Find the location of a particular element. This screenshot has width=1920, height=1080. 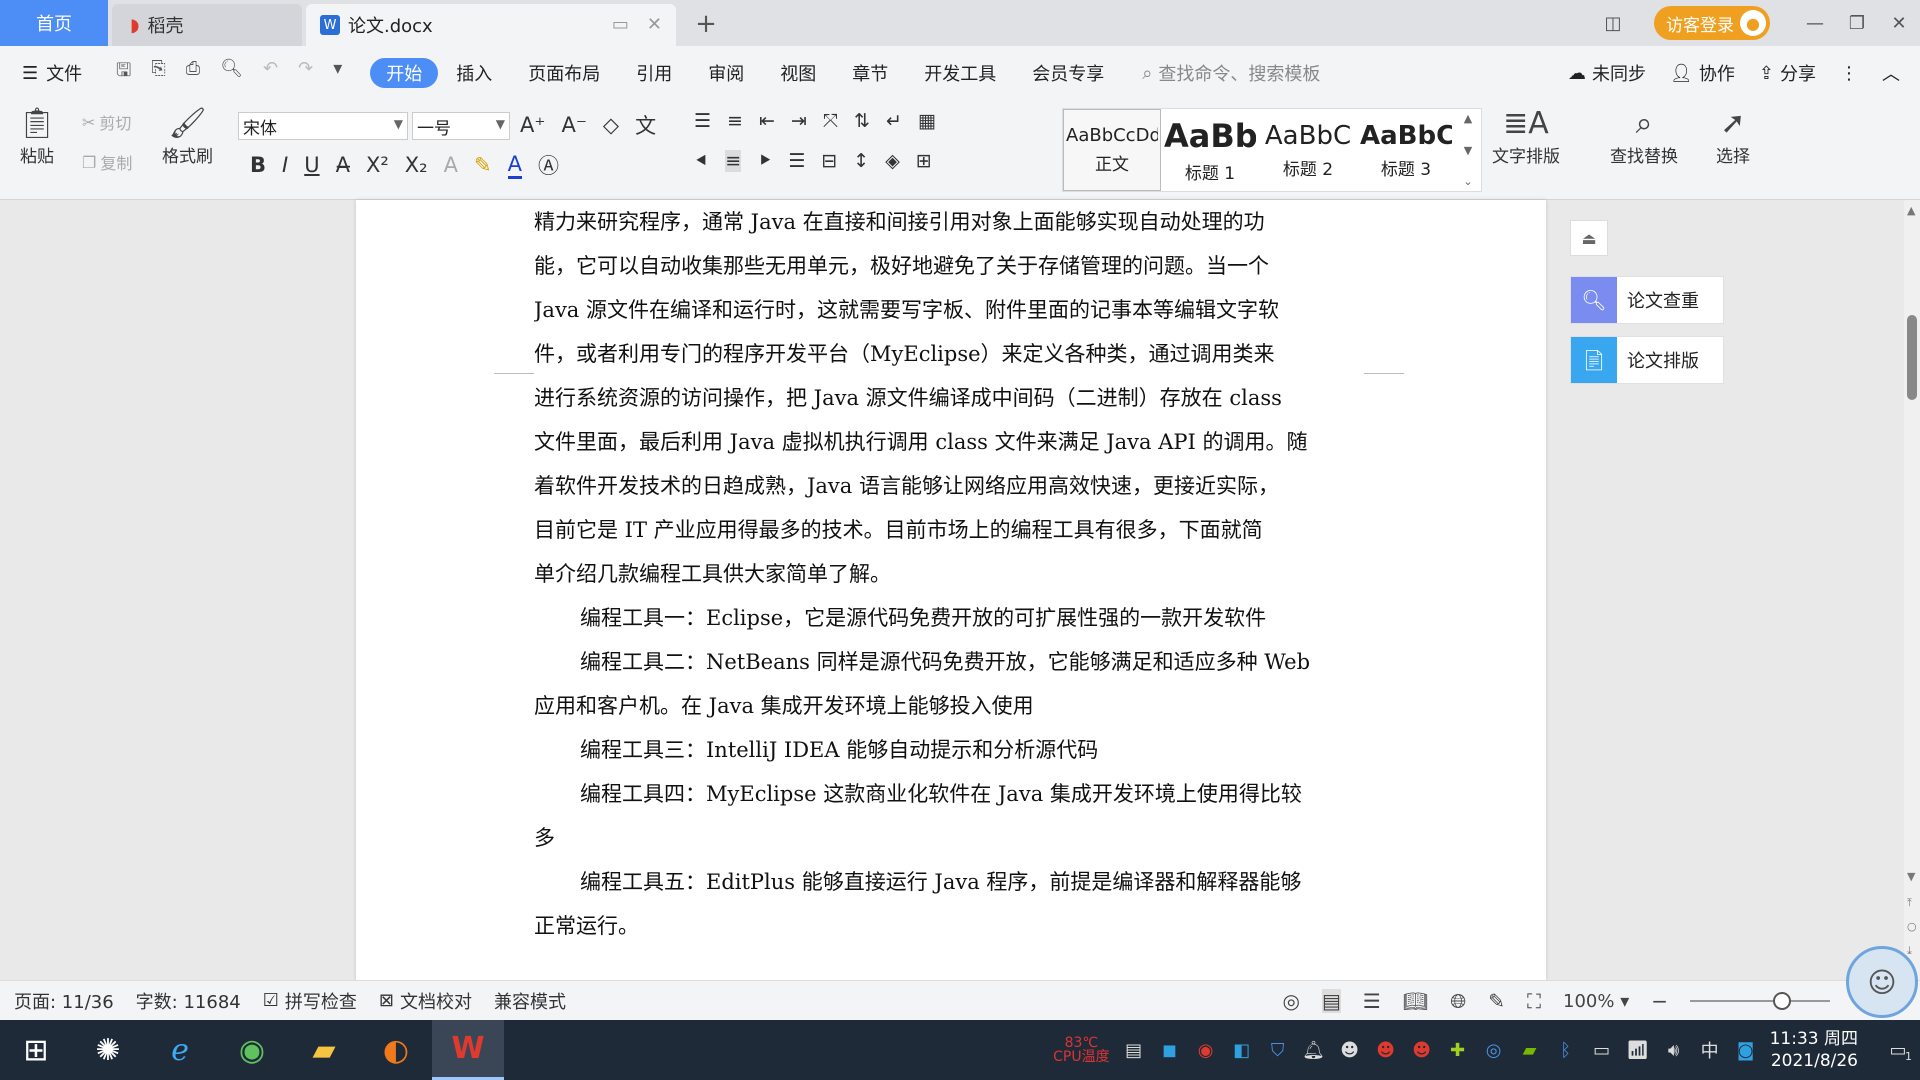

ime-indicator: 中 is located at coordinates (1710, 1050).